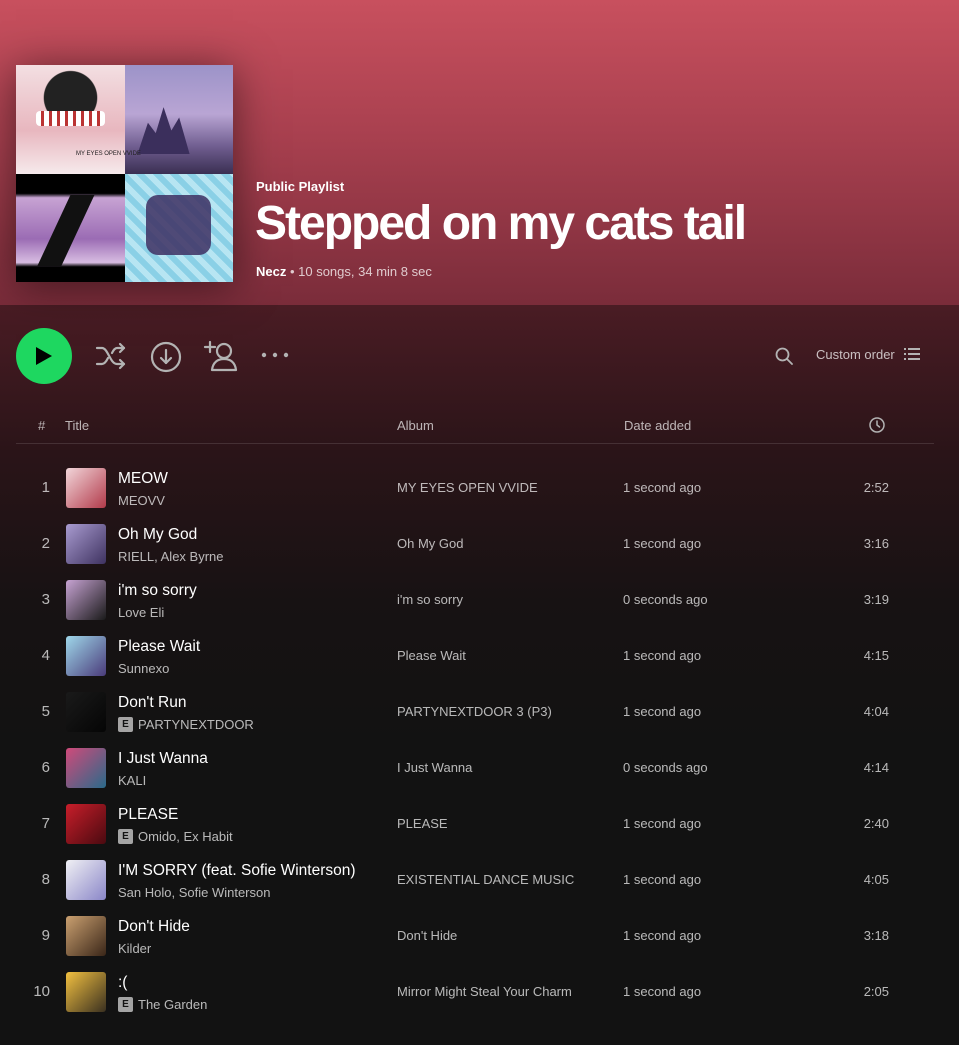  Describe the element at coordinates (172, 1004) in the screenshot. I see `track-artist-link: The Garden` at that location.